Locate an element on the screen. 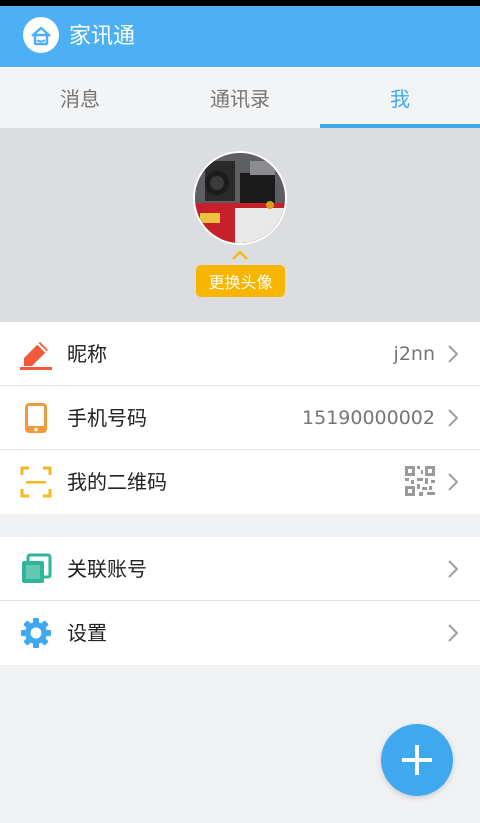 This screenshot has height=823, width=480. gear-icon is located at coordinates (36, 633).